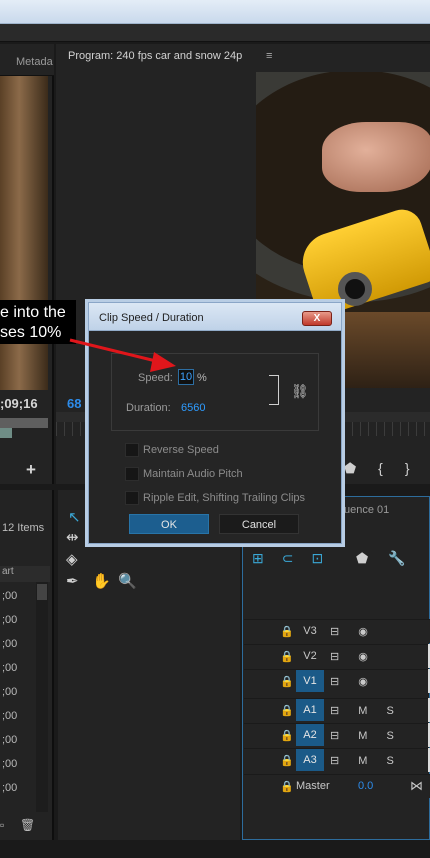  What do you see at coordinates (269, 56) in the screenshot?
I see `panel-menu-icon: ≡` at bounding box center [269, 56].